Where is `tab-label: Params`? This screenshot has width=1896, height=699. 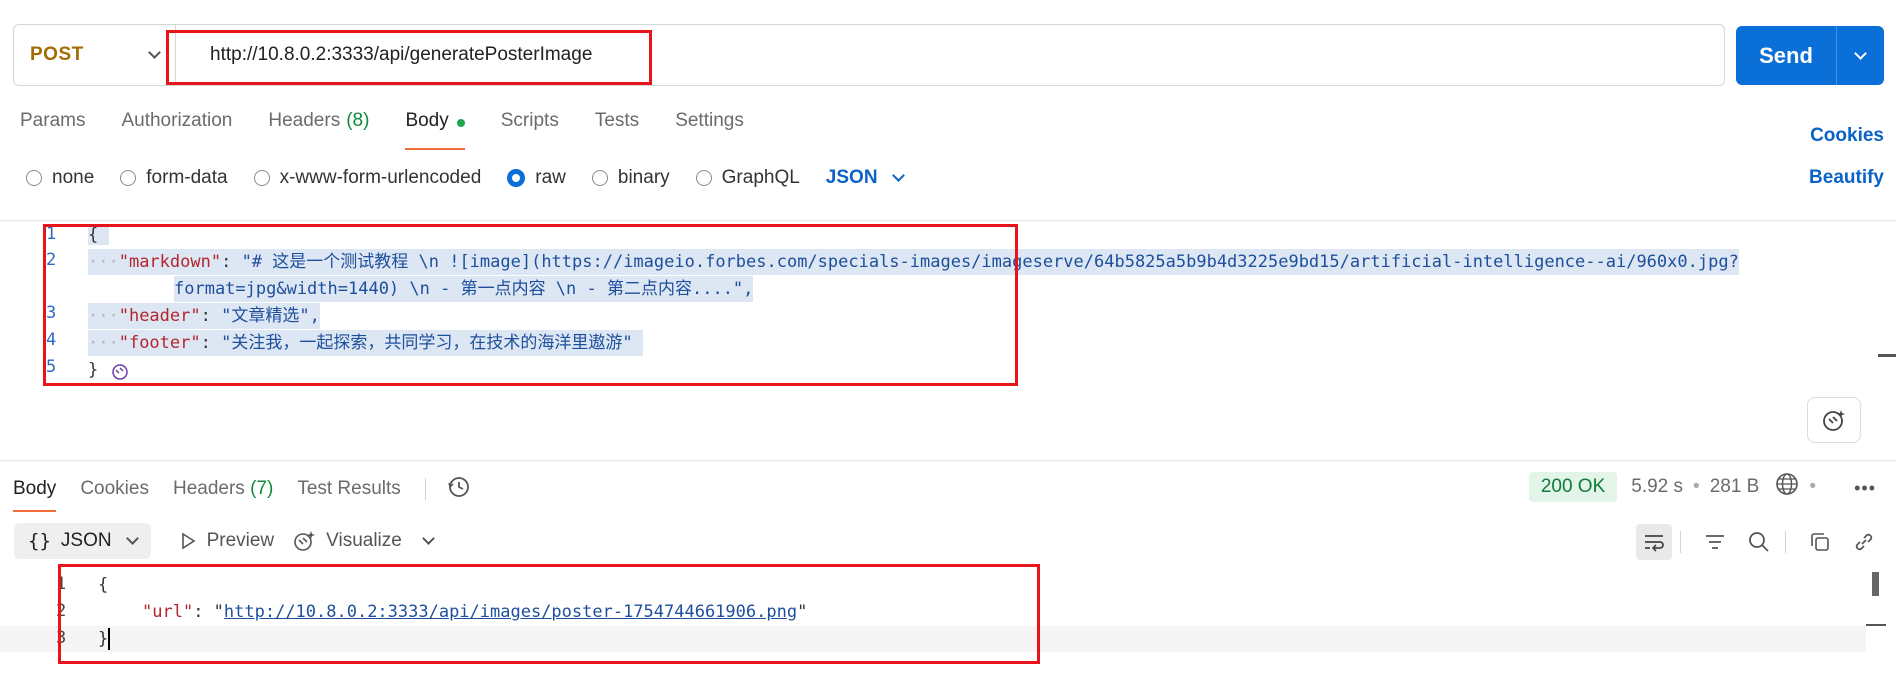 tab-label: Params is located at coordinates (53, 120).